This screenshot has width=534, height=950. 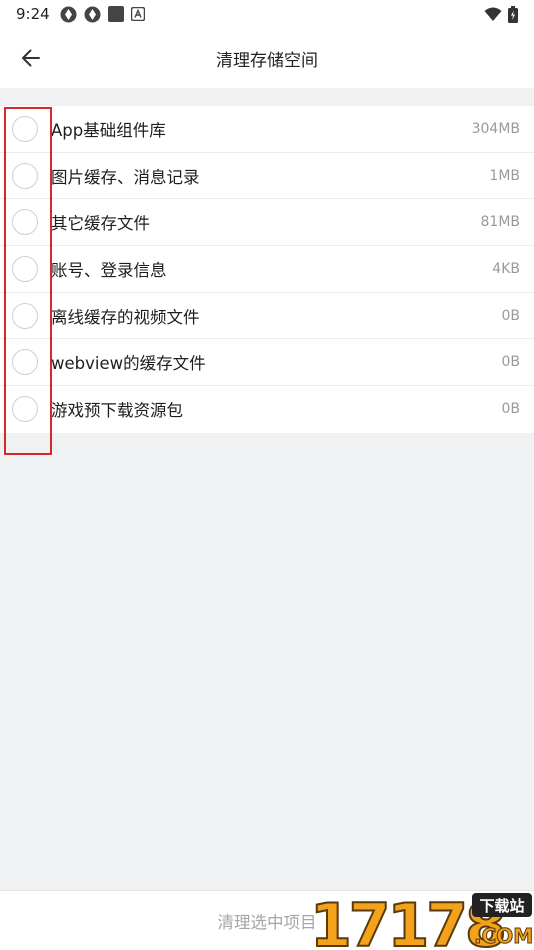 I want to click on clean-selected-button: 清理选中项目, so click(x=267, y=921).